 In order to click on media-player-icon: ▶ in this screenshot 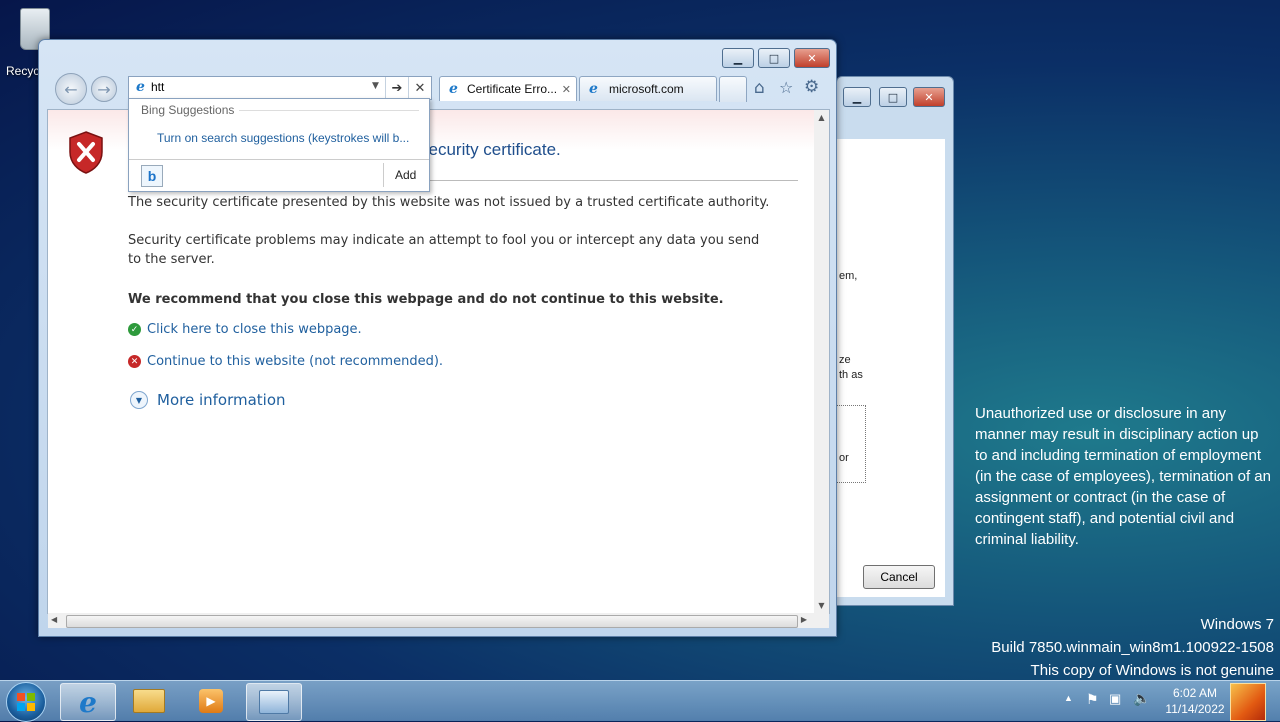, I will do `click(211, 701)`.